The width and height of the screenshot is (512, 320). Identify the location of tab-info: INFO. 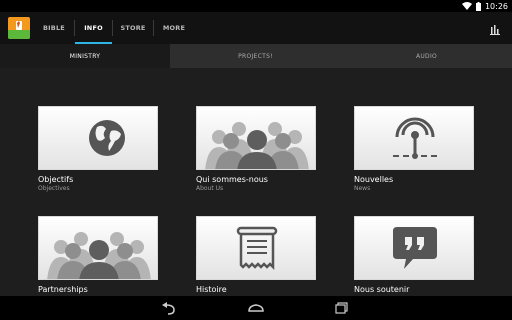
(93, 28).